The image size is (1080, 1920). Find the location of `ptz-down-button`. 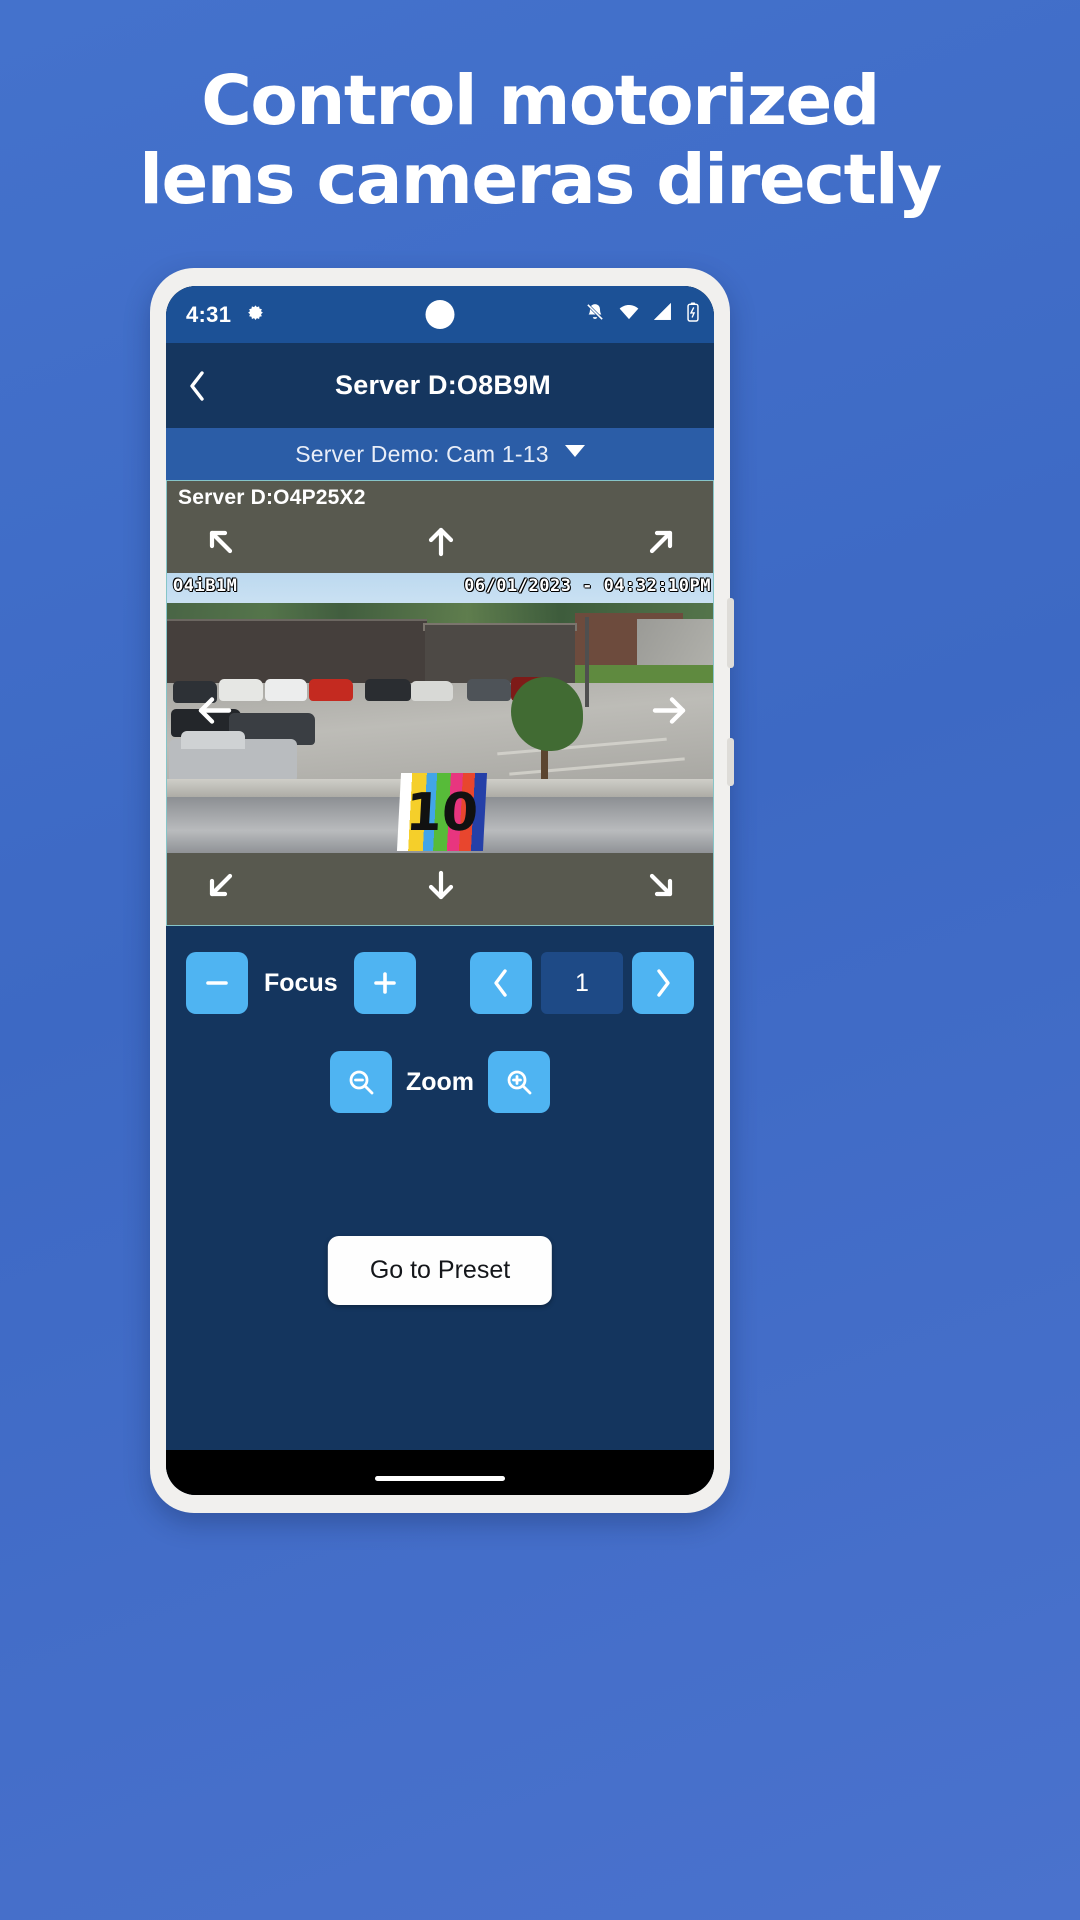

ptz-down-button is located at coordinates (441, 887).